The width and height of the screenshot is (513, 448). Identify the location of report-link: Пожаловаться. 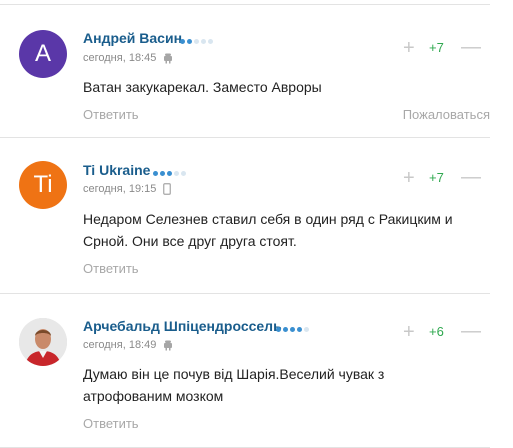
(446, 114).